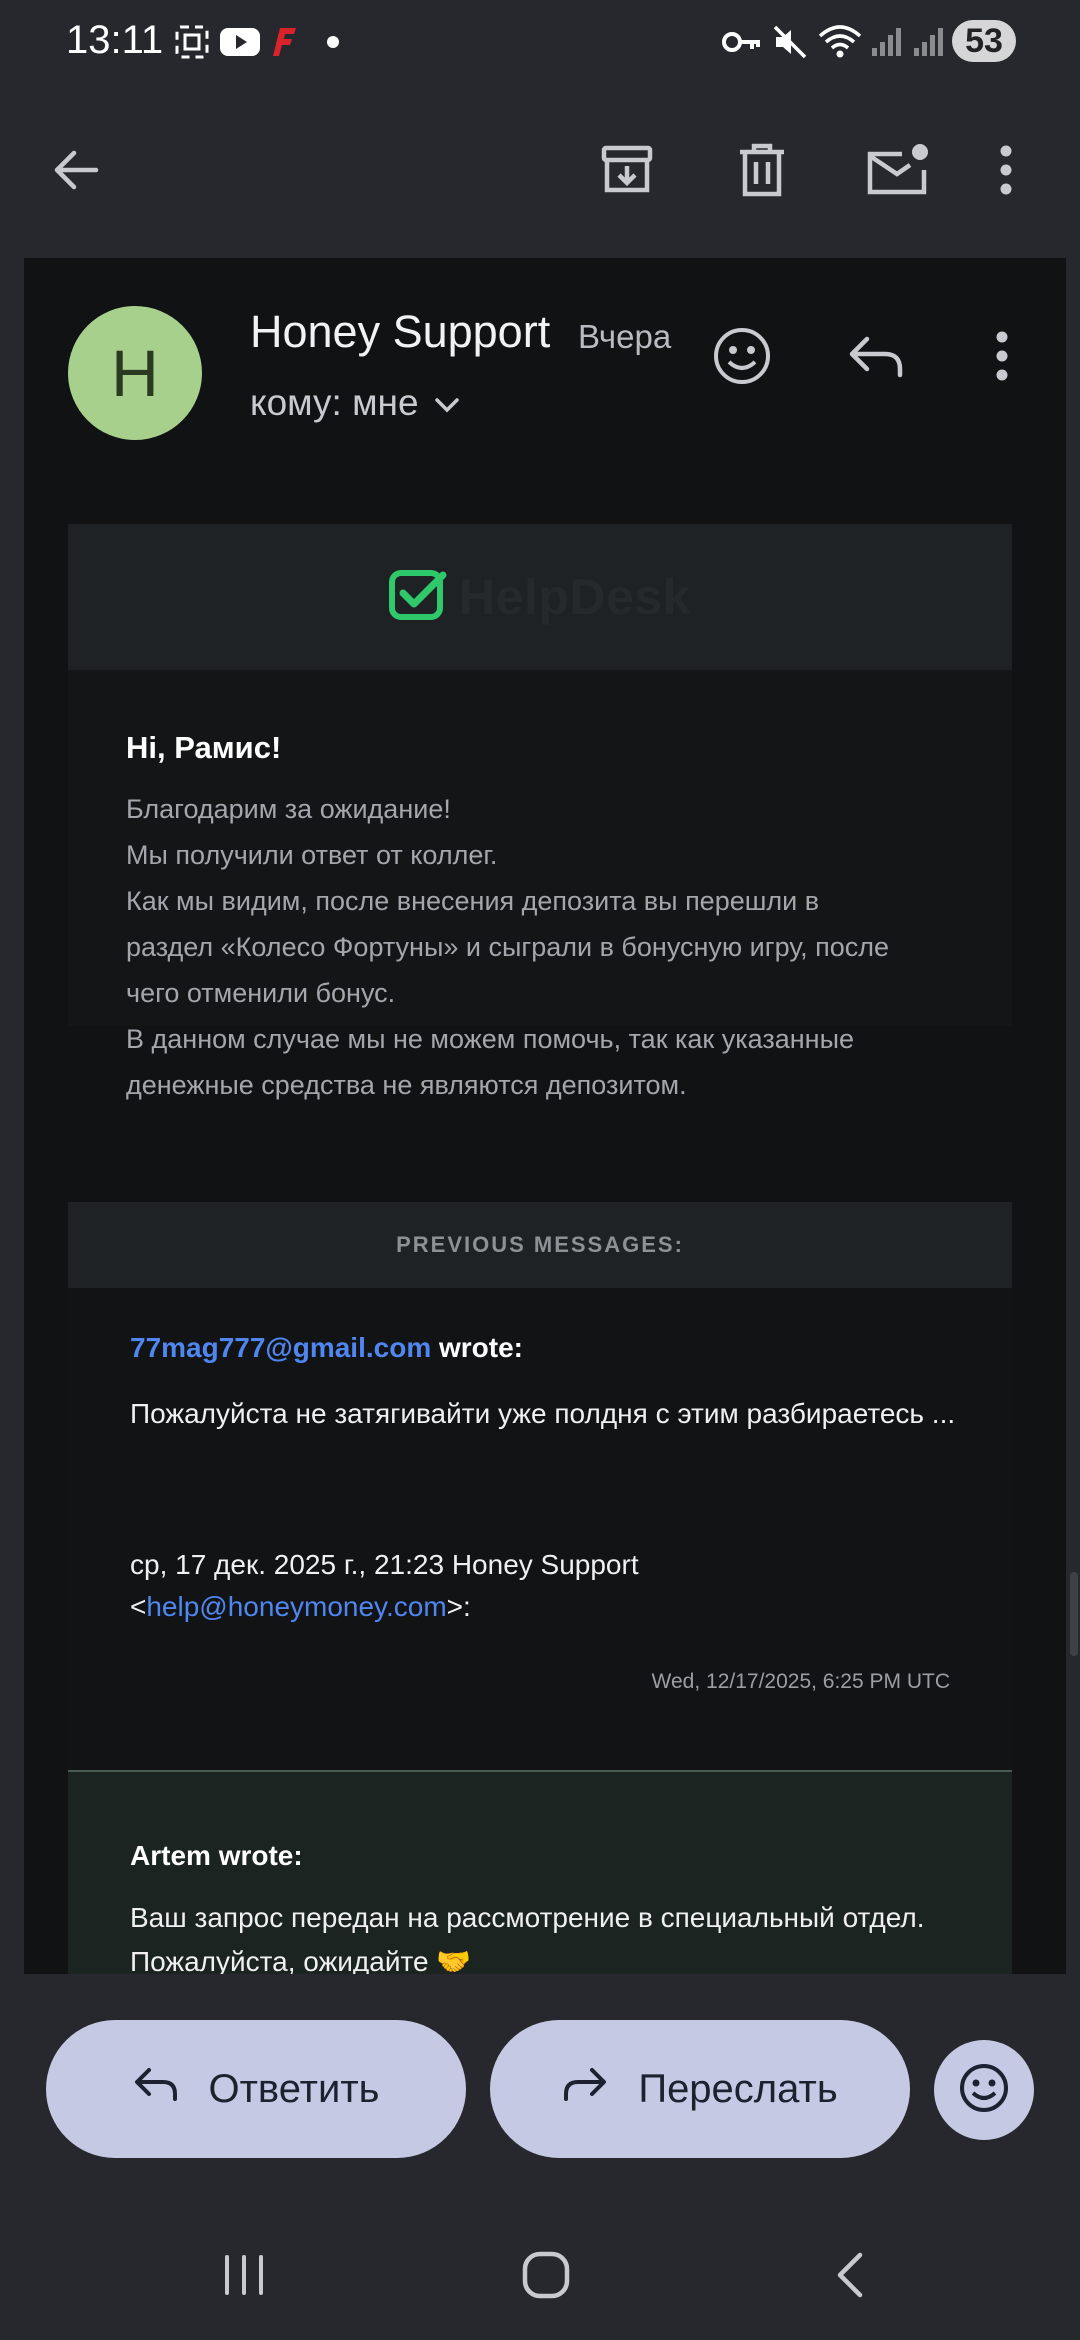  I want to click on reply-icon, so click(876, 356).